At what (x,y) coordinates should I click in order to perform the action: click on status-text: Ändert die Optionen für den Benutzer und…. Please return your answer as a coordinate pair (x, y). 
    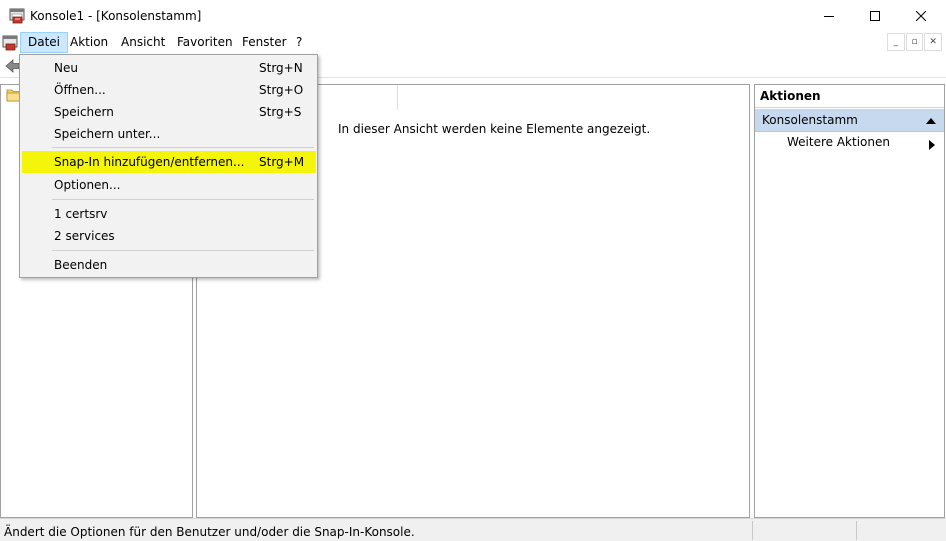
    Looking at the image, I should click on (209, 532).